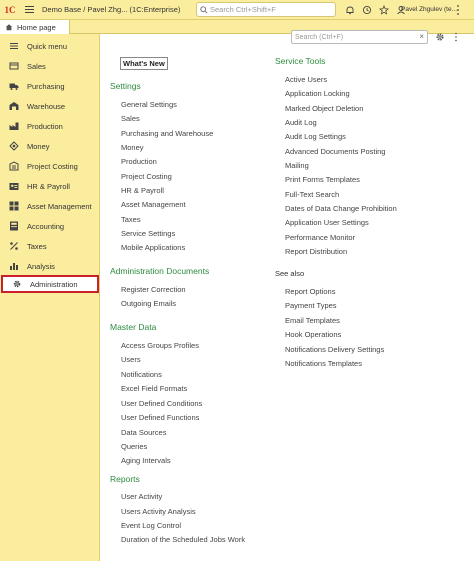 Image resolution: width=474 pixels, height=561 pixels. Describe the element at coordinates (14, 206) in the screenshot. I see `asset-icon` at that location.